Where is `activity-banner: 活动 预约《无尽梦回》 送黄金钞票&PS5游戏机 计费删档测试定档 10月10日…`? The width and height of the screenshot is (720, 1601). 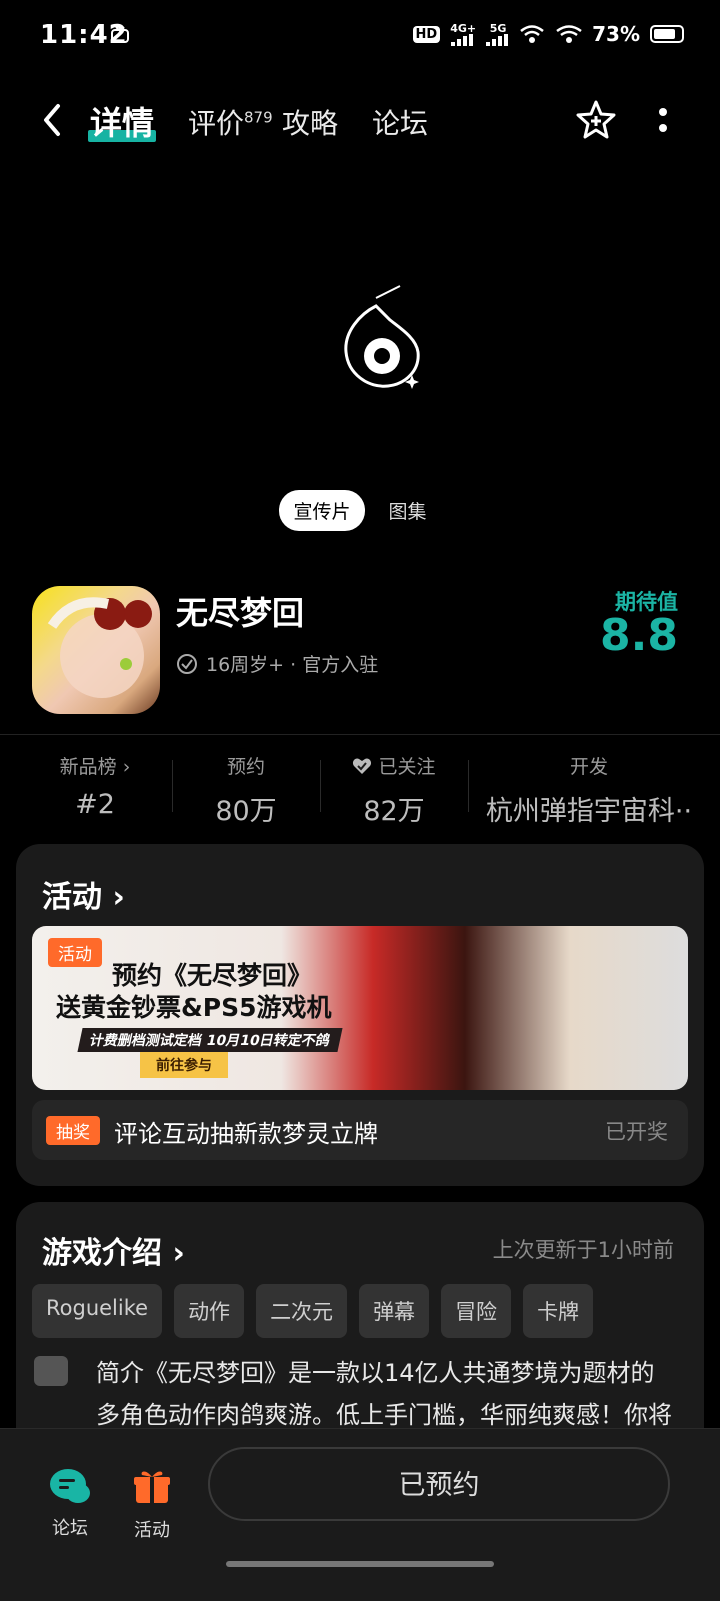 activity-banner: 活动 预约《无尽梦回》 送黄金钞票&PS5游戏机 计费删档测试定档 10月10日… is located at coordinates (360, 1008).